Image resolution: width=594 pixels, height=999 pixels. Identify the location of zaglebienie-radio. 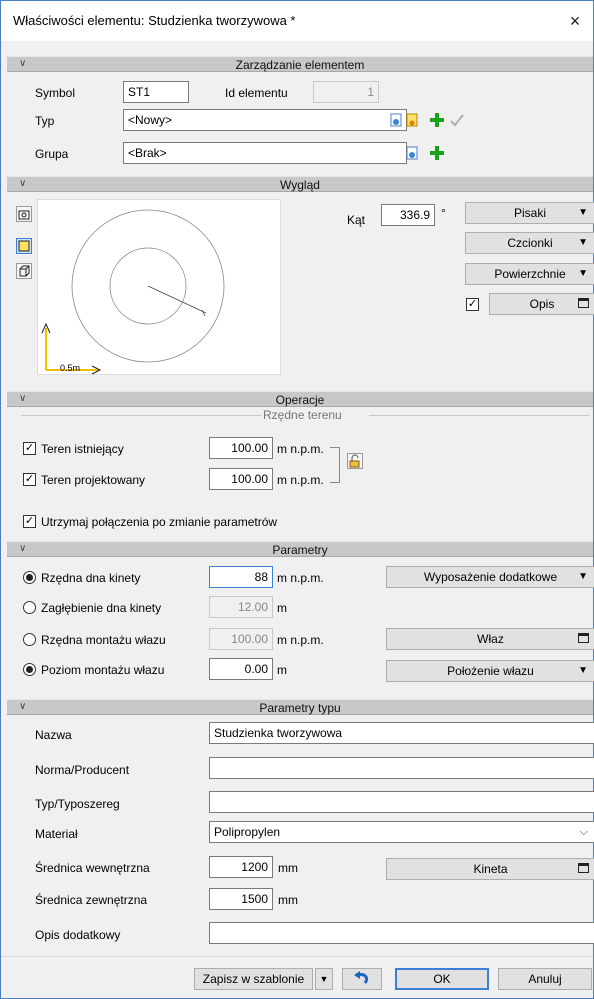
(29, 607).